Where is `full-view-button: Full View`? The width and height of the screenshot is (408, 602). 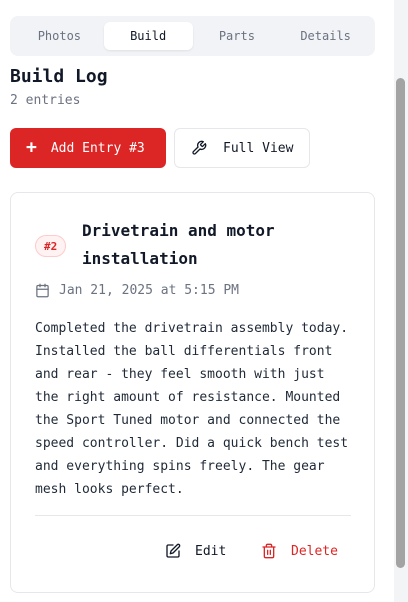
full-view-button: Full View is located at coordinates (242, 148).